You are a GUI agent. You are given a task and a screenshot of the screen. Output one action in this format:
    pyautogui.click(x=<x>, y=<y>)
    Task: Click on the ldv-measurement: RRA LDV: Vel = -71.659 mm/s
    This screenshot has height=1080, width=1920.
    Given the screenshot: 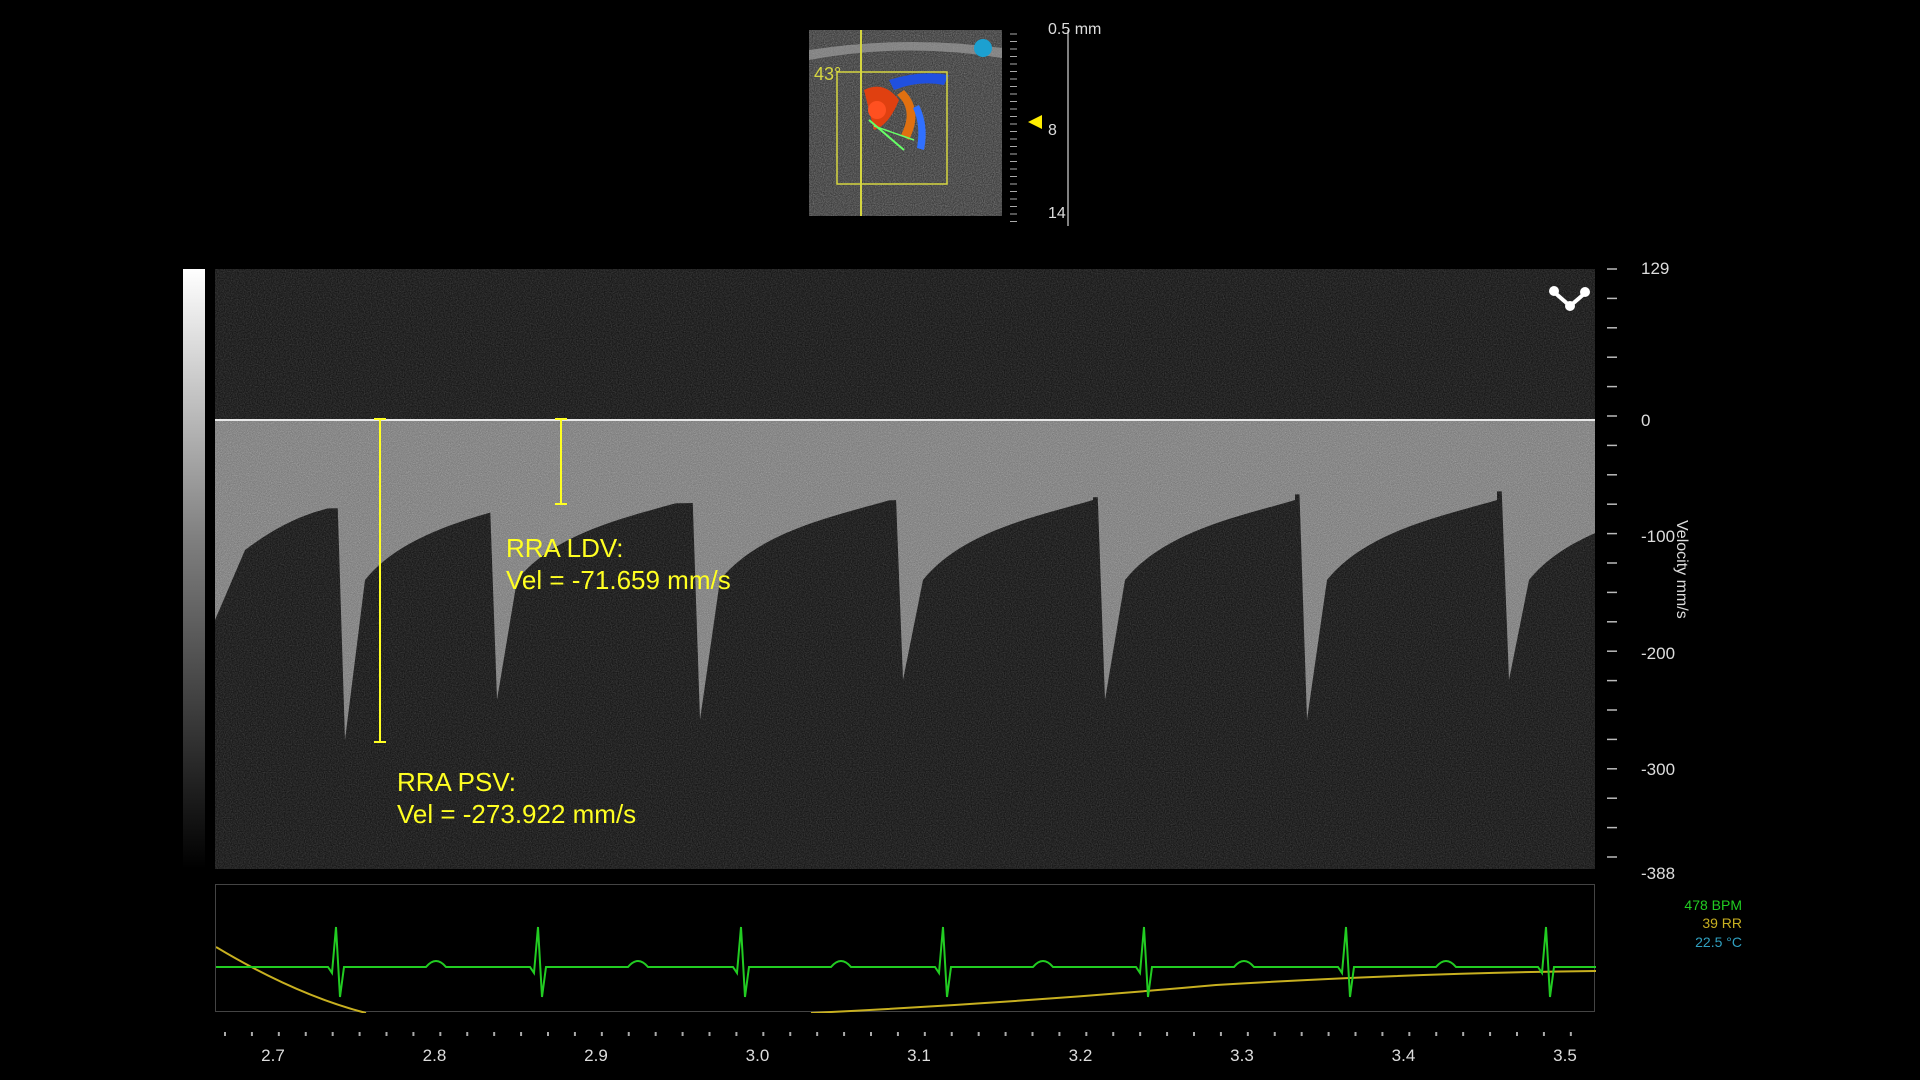 What is the action you would take?
    pyautogui.click(x=618, y=564)
    